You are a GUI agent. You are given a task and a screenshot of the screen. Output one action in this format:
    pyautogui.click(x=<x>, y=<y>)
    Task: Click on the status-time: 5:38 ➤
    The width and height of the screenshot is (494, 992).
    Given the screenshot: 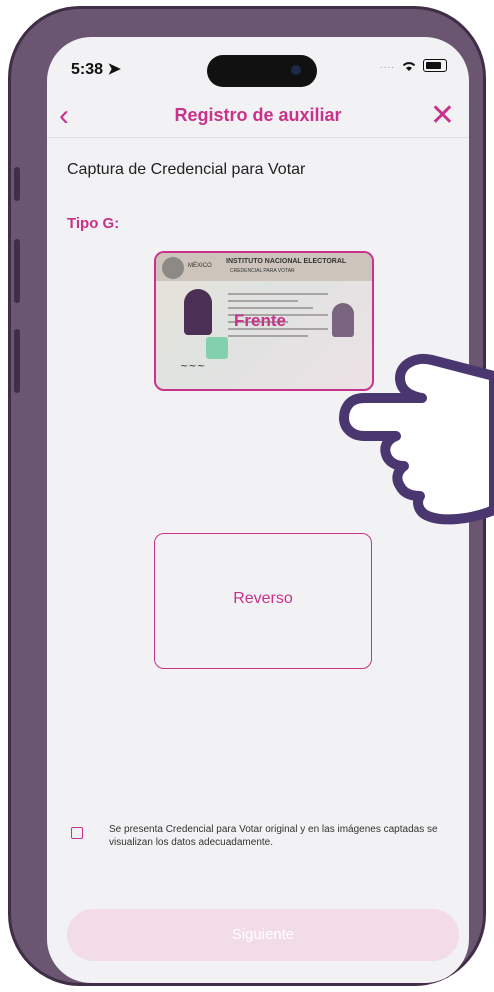 What is the action you would take?
    pyautogui.click(x=96, y=69)
    